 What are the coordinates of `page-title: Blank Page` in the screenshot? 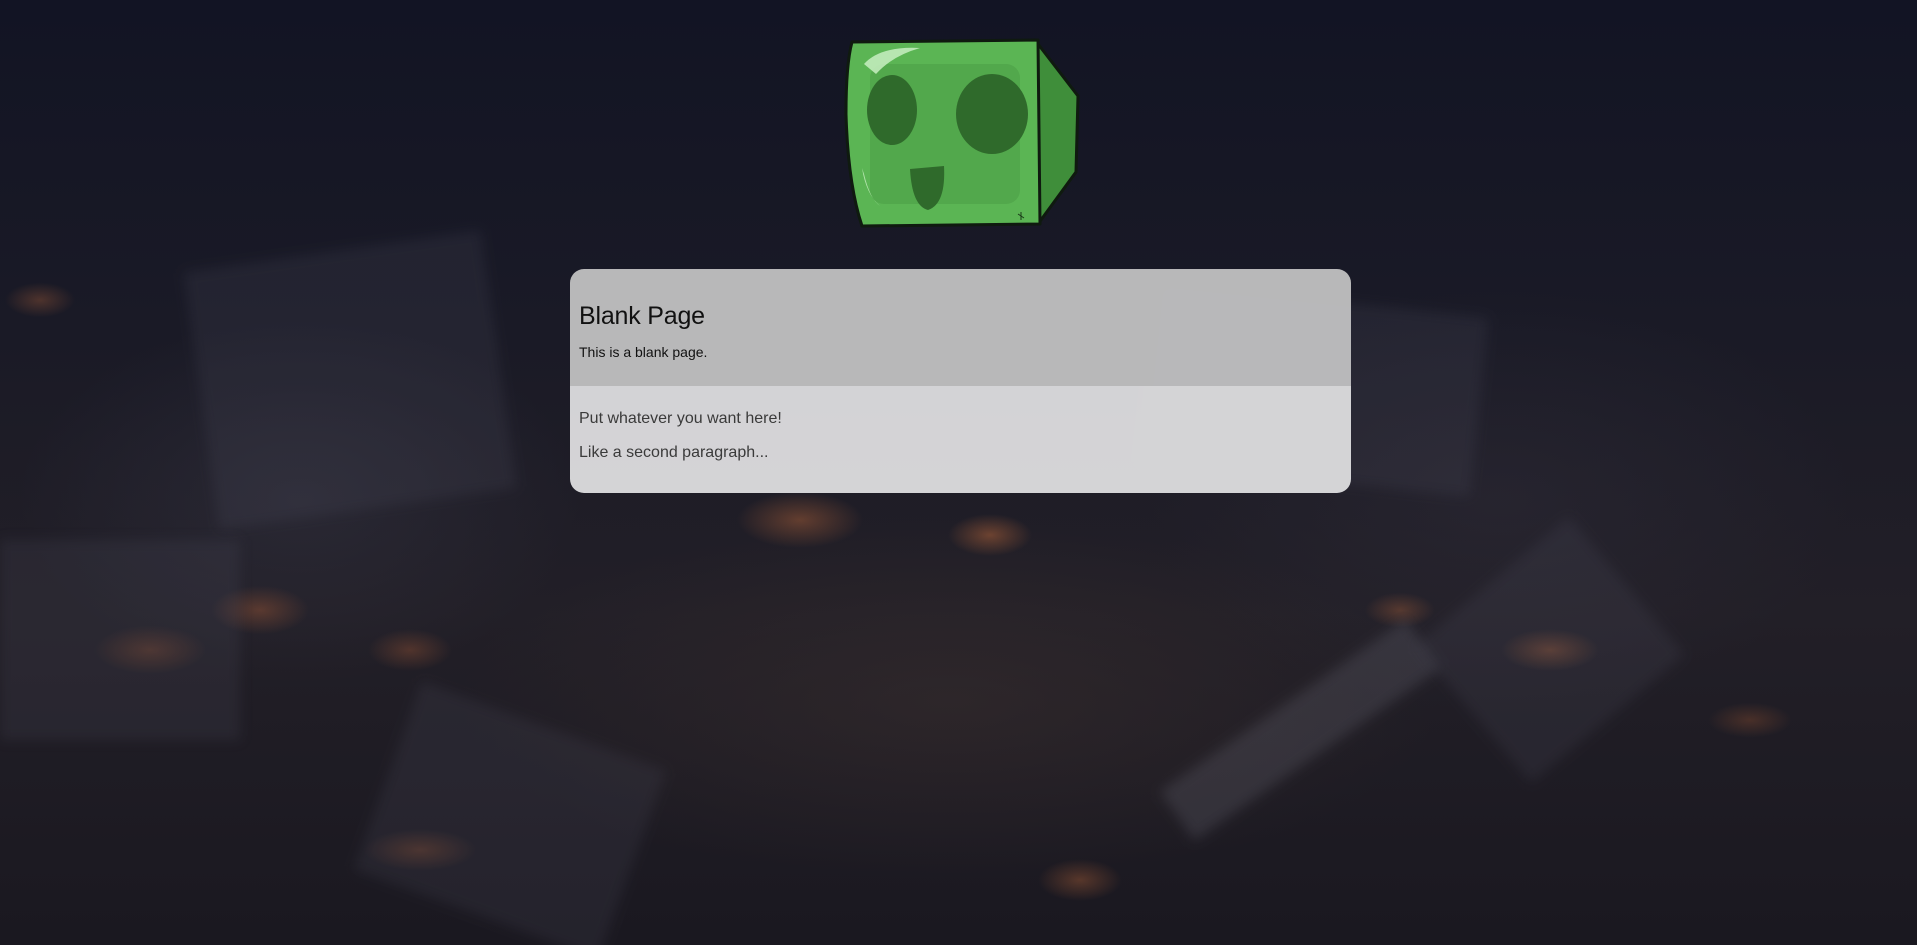 It's located at (642, 316).